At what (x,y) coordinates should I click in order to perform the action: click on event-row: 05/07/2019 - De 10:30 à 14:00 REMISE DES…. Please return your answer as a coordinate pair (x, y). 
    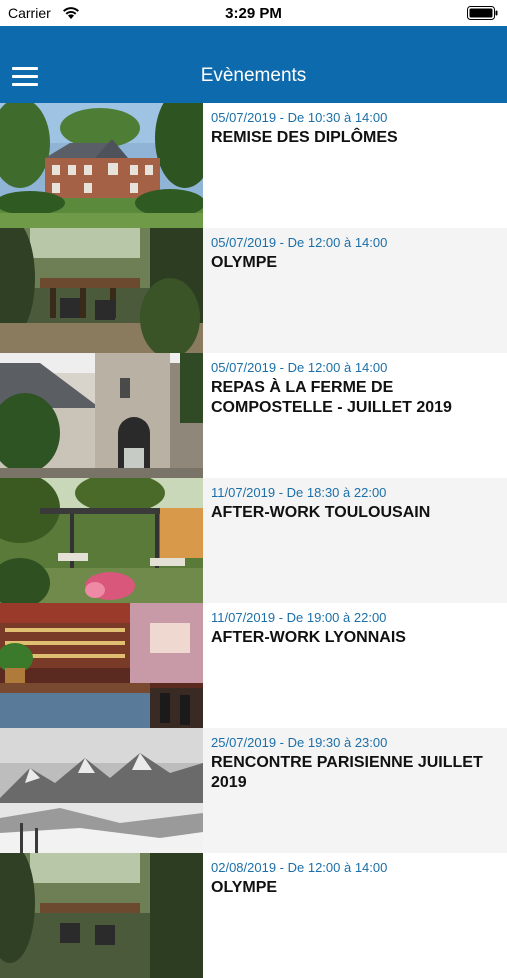
    Looking at the image, I should click on (253, 165).